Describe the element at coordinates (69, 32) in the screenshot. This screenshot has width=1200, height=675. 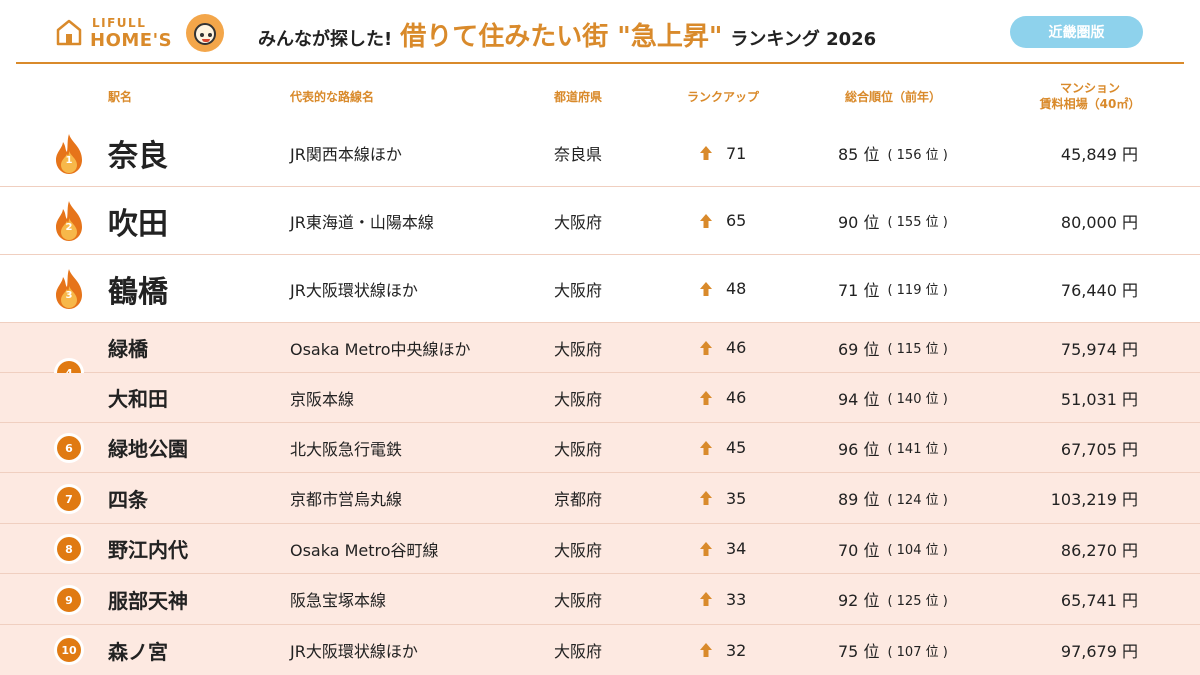
I see `house-icon` at that location.